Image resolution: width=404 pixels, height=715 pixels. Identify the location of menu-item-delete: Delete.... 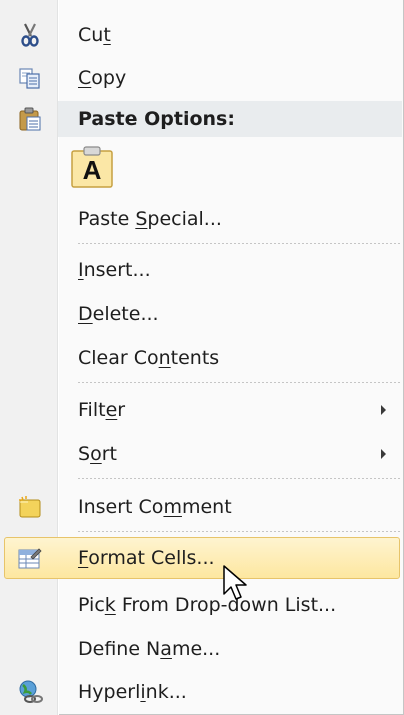
(202, 314).